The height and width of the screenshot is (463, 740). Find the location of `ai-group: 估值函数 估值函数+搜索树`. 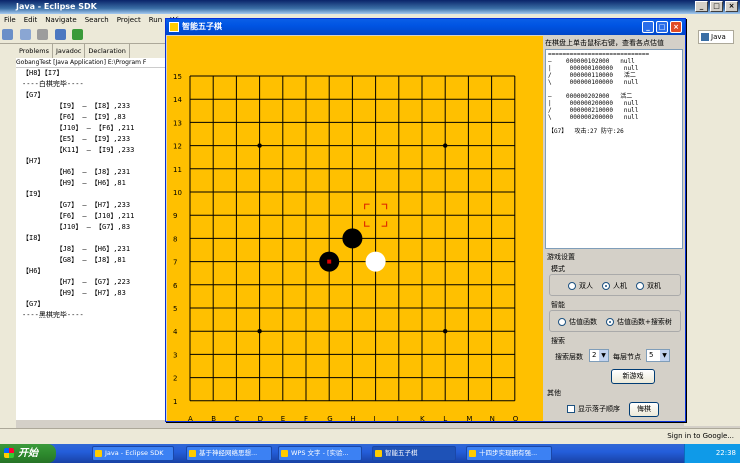

ai-group: 估值函数 估值函数+搜索树 is located at coordinates (615, 321).